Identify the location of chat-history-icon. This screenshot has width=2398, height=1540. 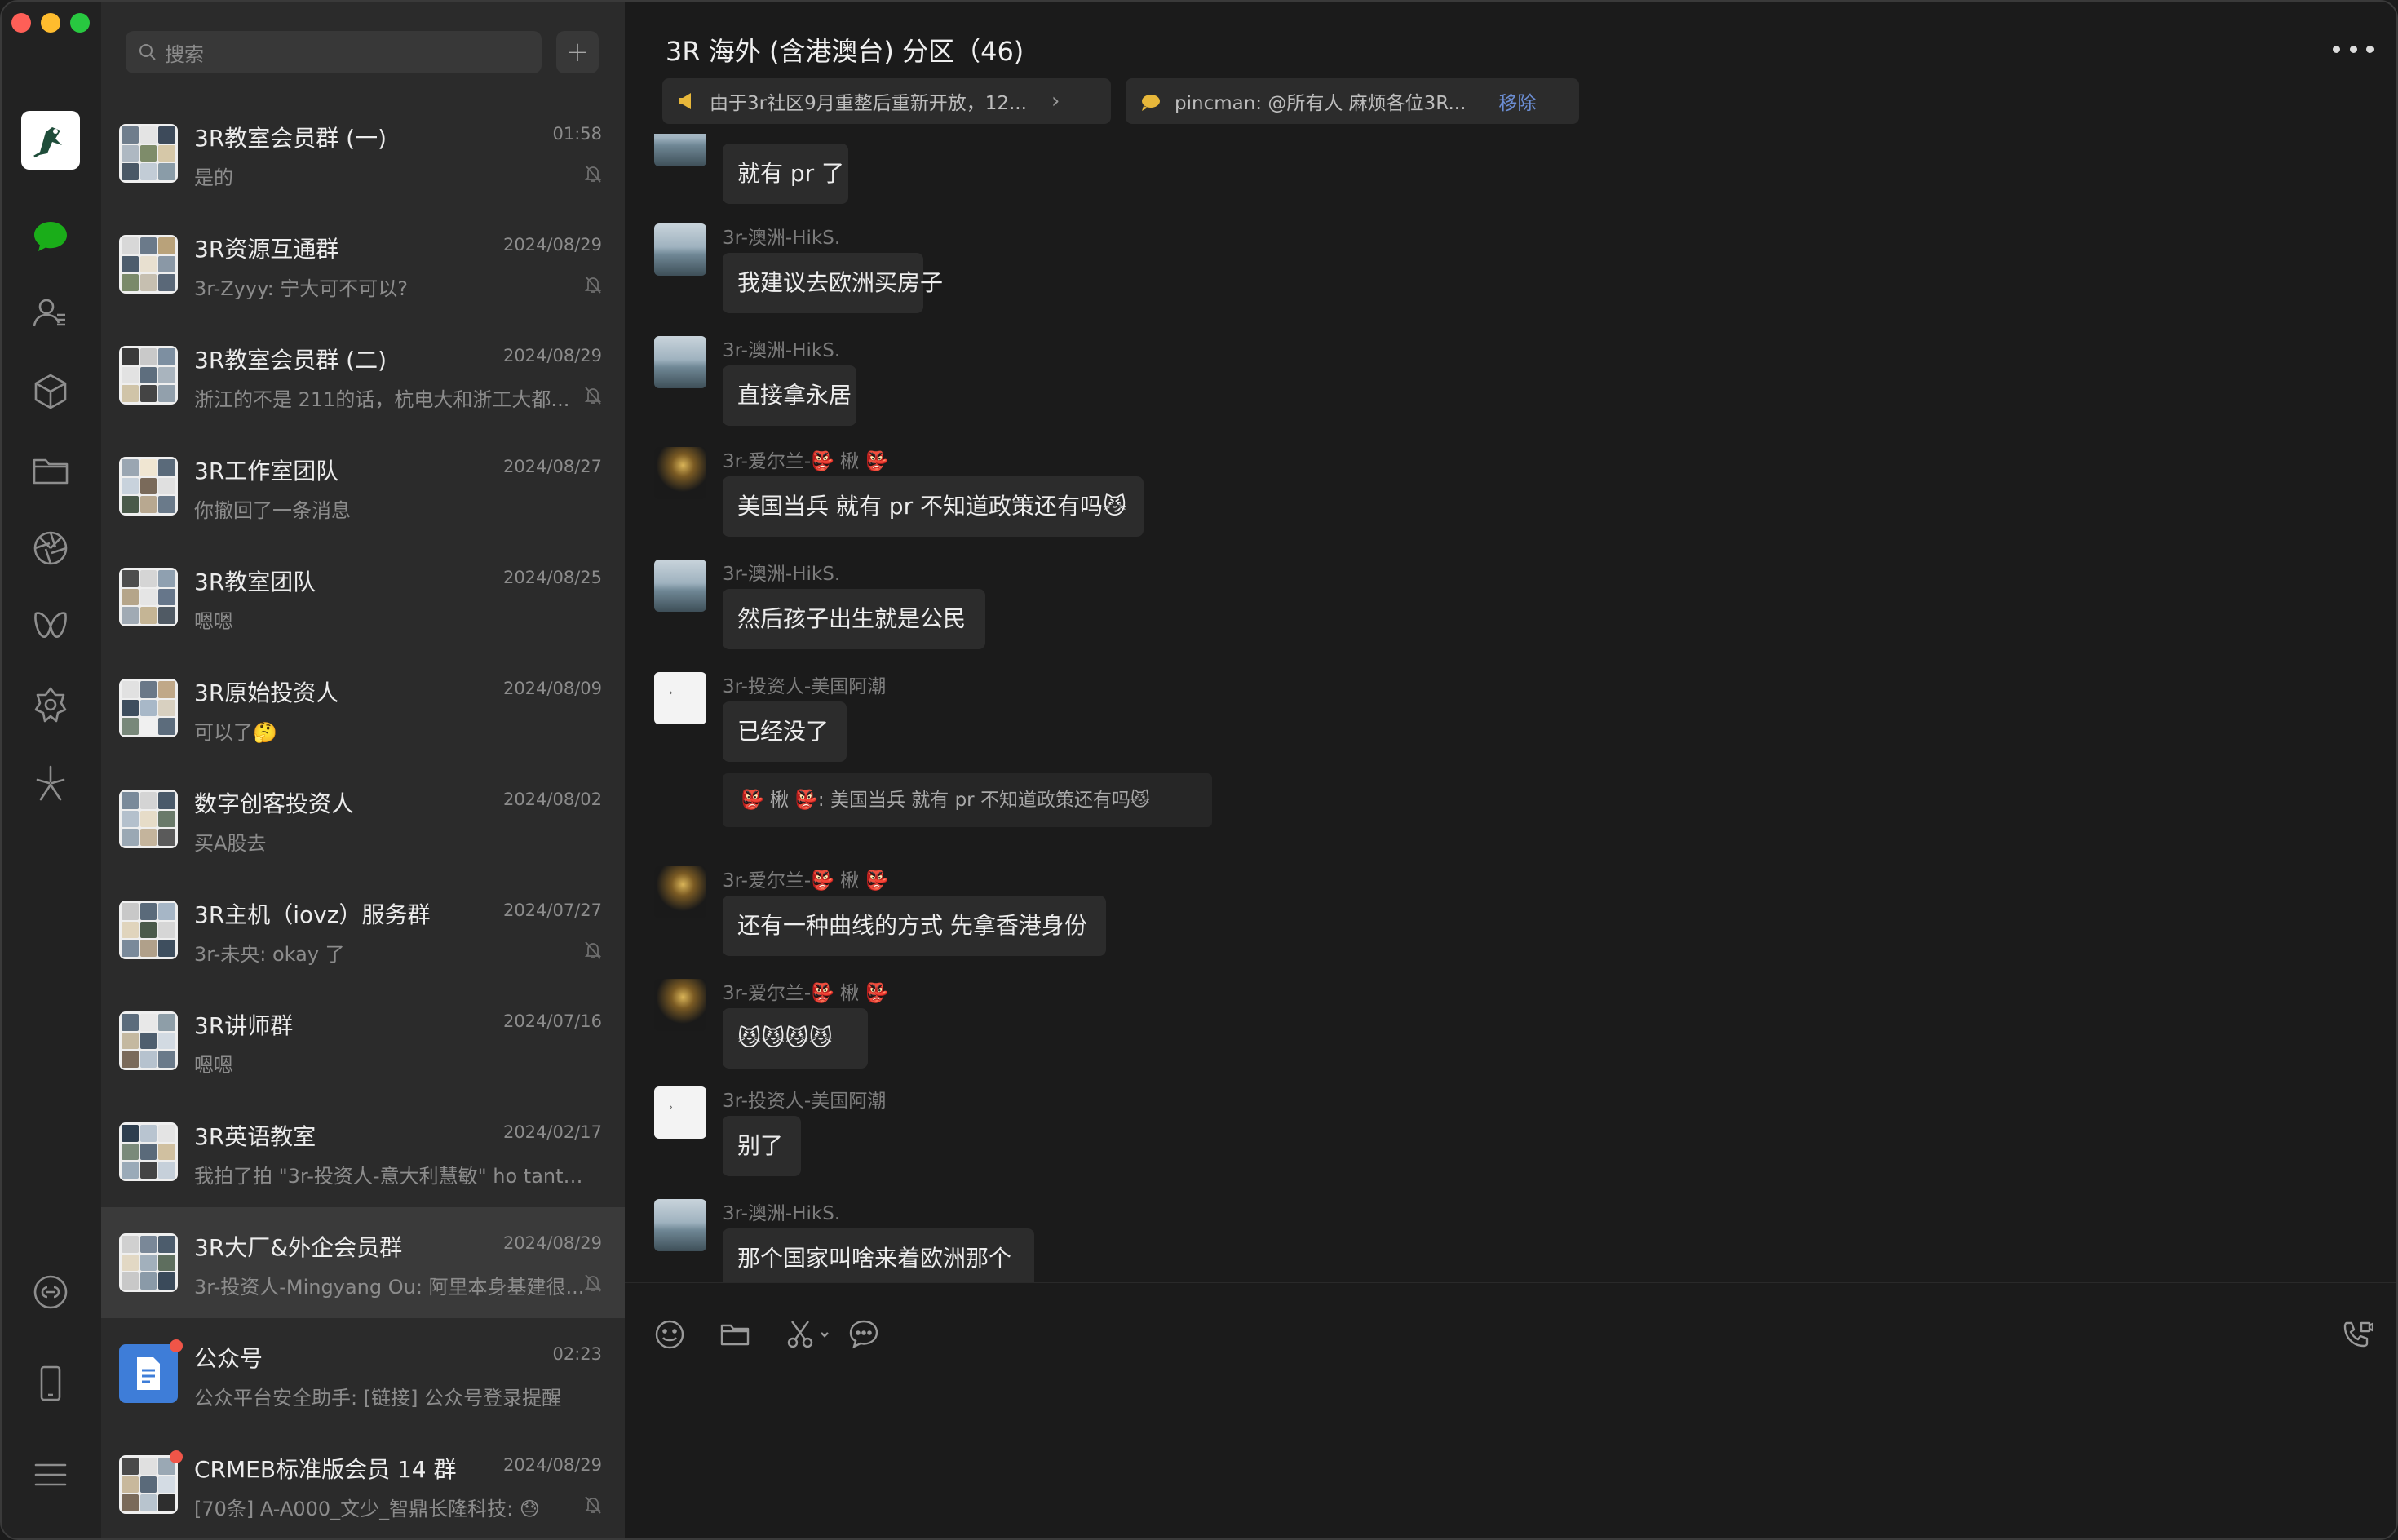
(864, 1334).